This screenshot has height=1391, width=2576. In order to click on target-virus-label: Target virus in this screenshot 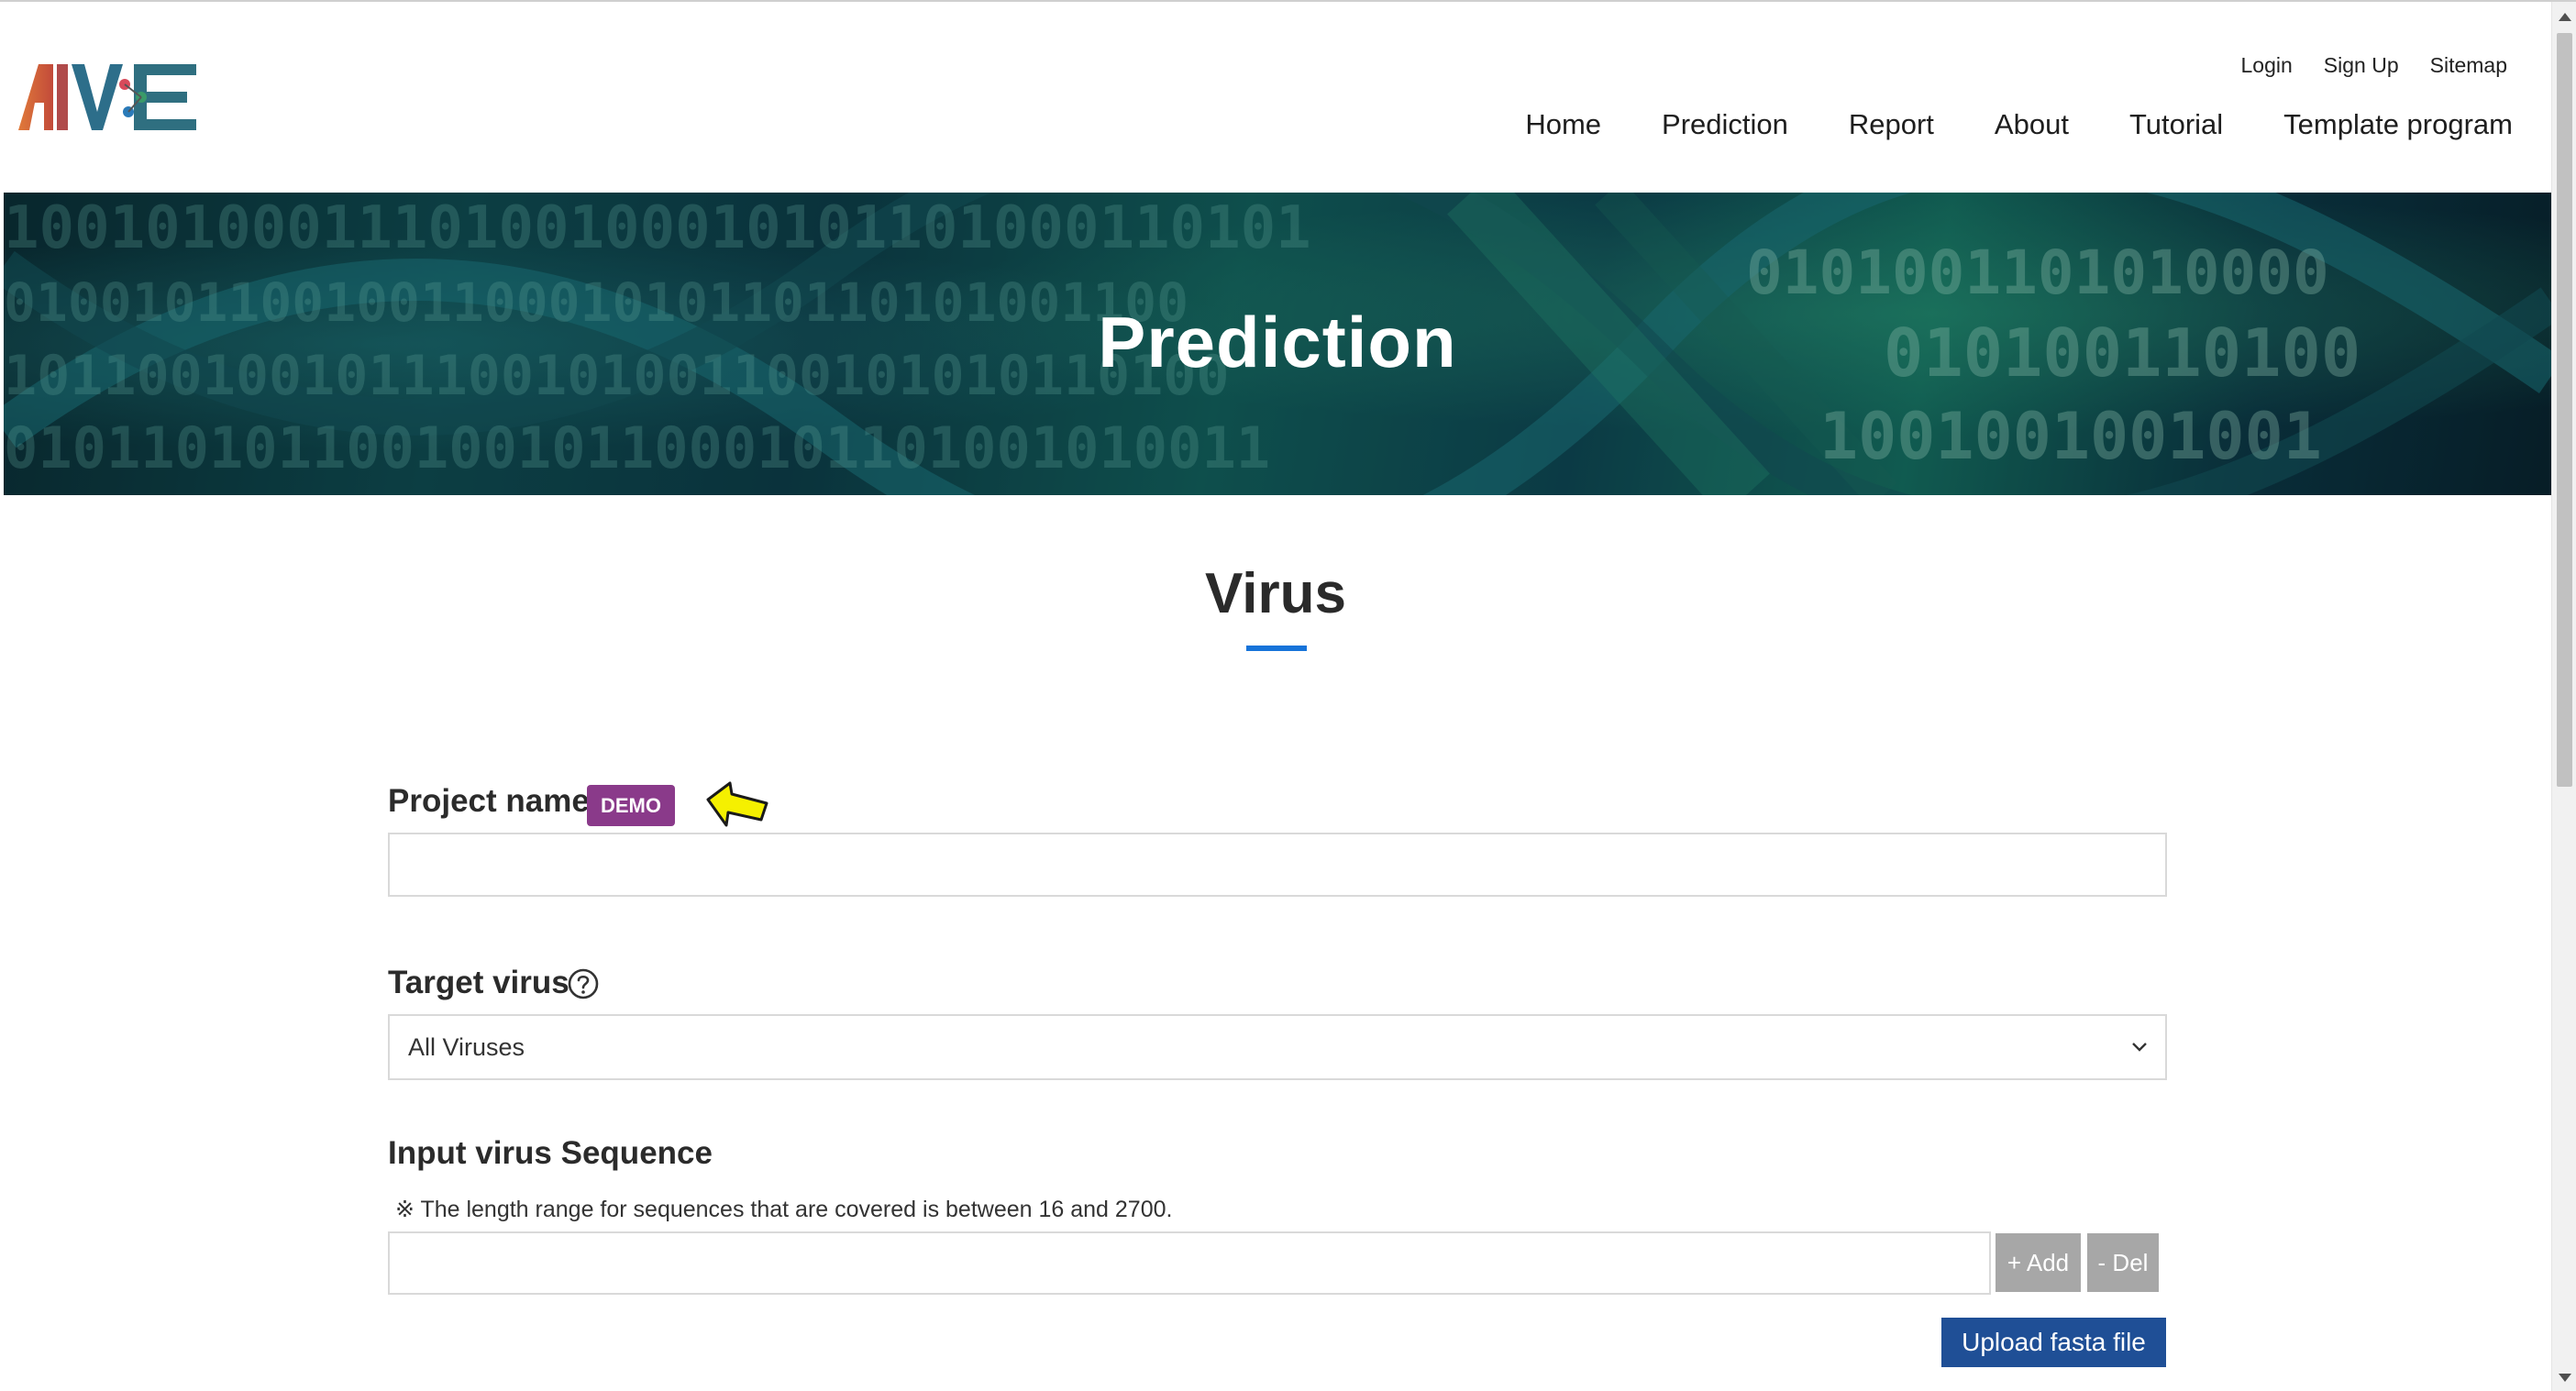, I will do `click(478, 982)`.